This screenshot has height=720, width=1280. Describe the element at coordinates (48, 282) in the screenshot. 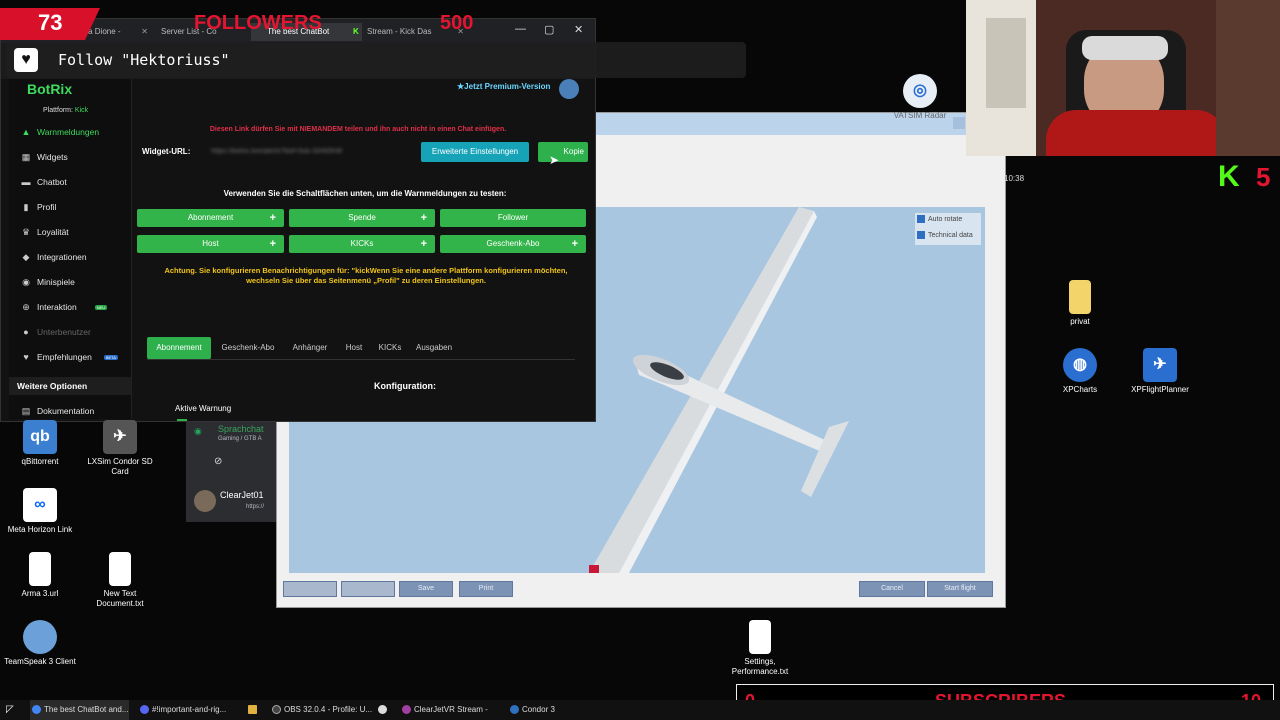

I see `sidebar-item-minispiele: ◉ Minispiele` at that location.